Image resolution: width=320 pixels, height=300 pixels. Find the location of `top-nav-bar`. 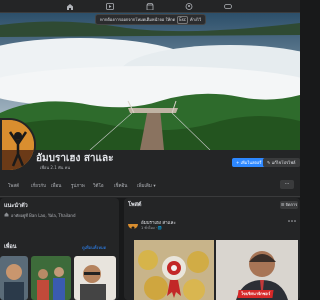

top-nav-bar is located at coordinates (150, 6).